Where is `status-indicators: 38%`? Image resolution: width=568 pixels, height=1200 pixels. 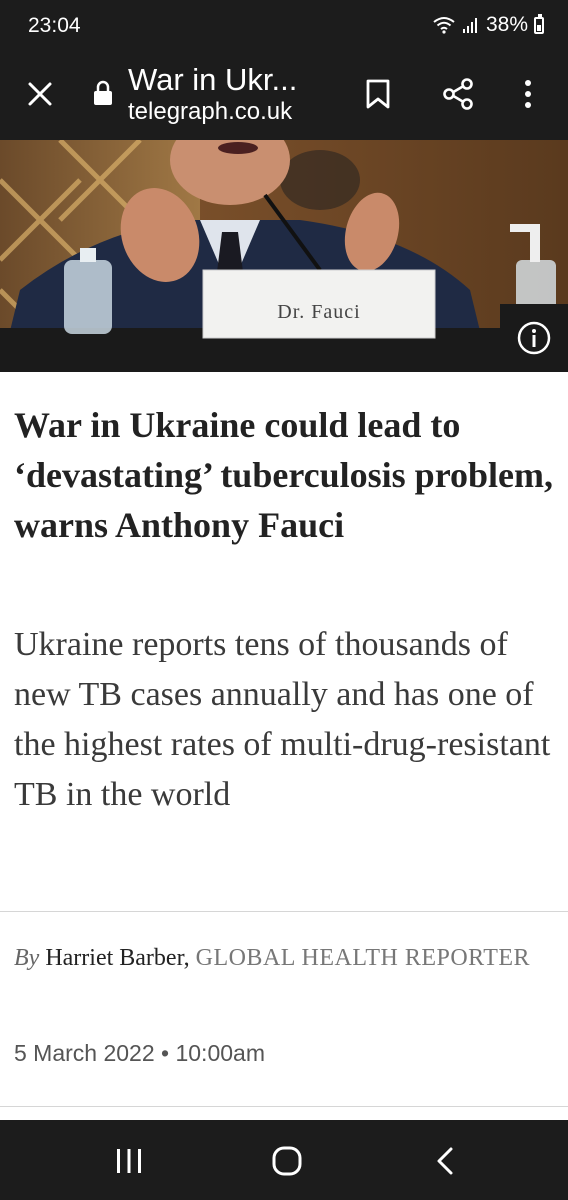 status-indicators: 38% is located at coordinates (488, 25).